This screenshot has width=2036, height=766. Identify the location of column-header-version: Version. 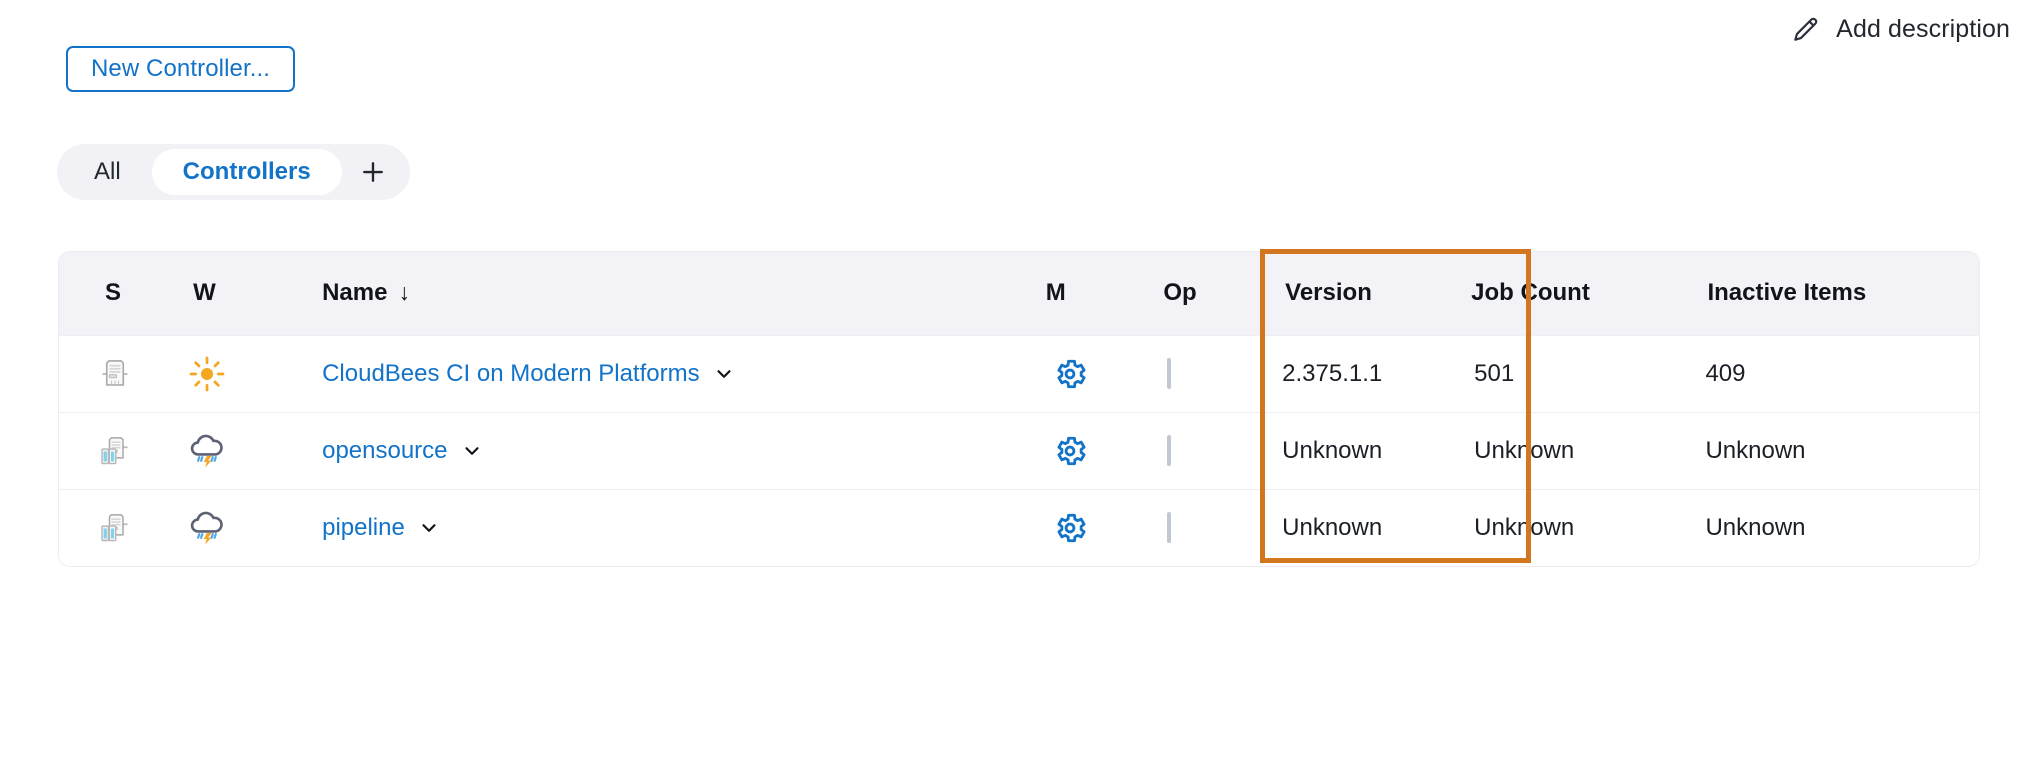
(1356, 293).